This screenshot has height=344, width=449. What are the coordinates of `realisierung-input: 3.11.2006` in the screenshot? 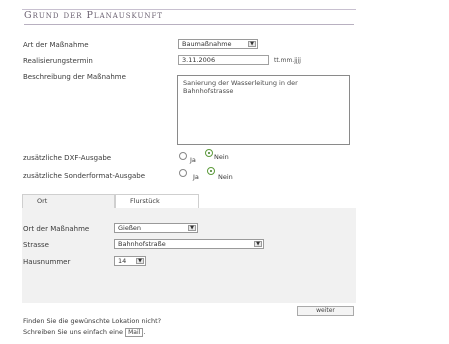 It's located at (223, 60).